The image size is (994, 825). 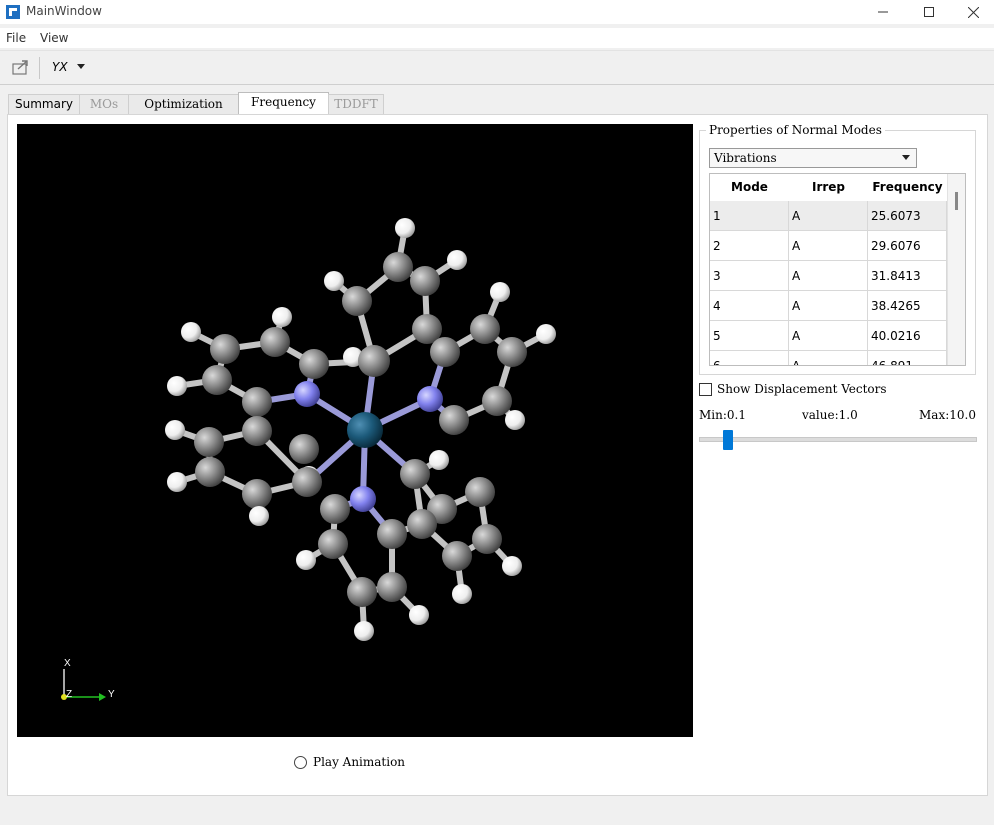 What do you see at coordinates (44, 104) in the screenshot?
I see `tab-summary: Summary` at bounding box center [44, 104].